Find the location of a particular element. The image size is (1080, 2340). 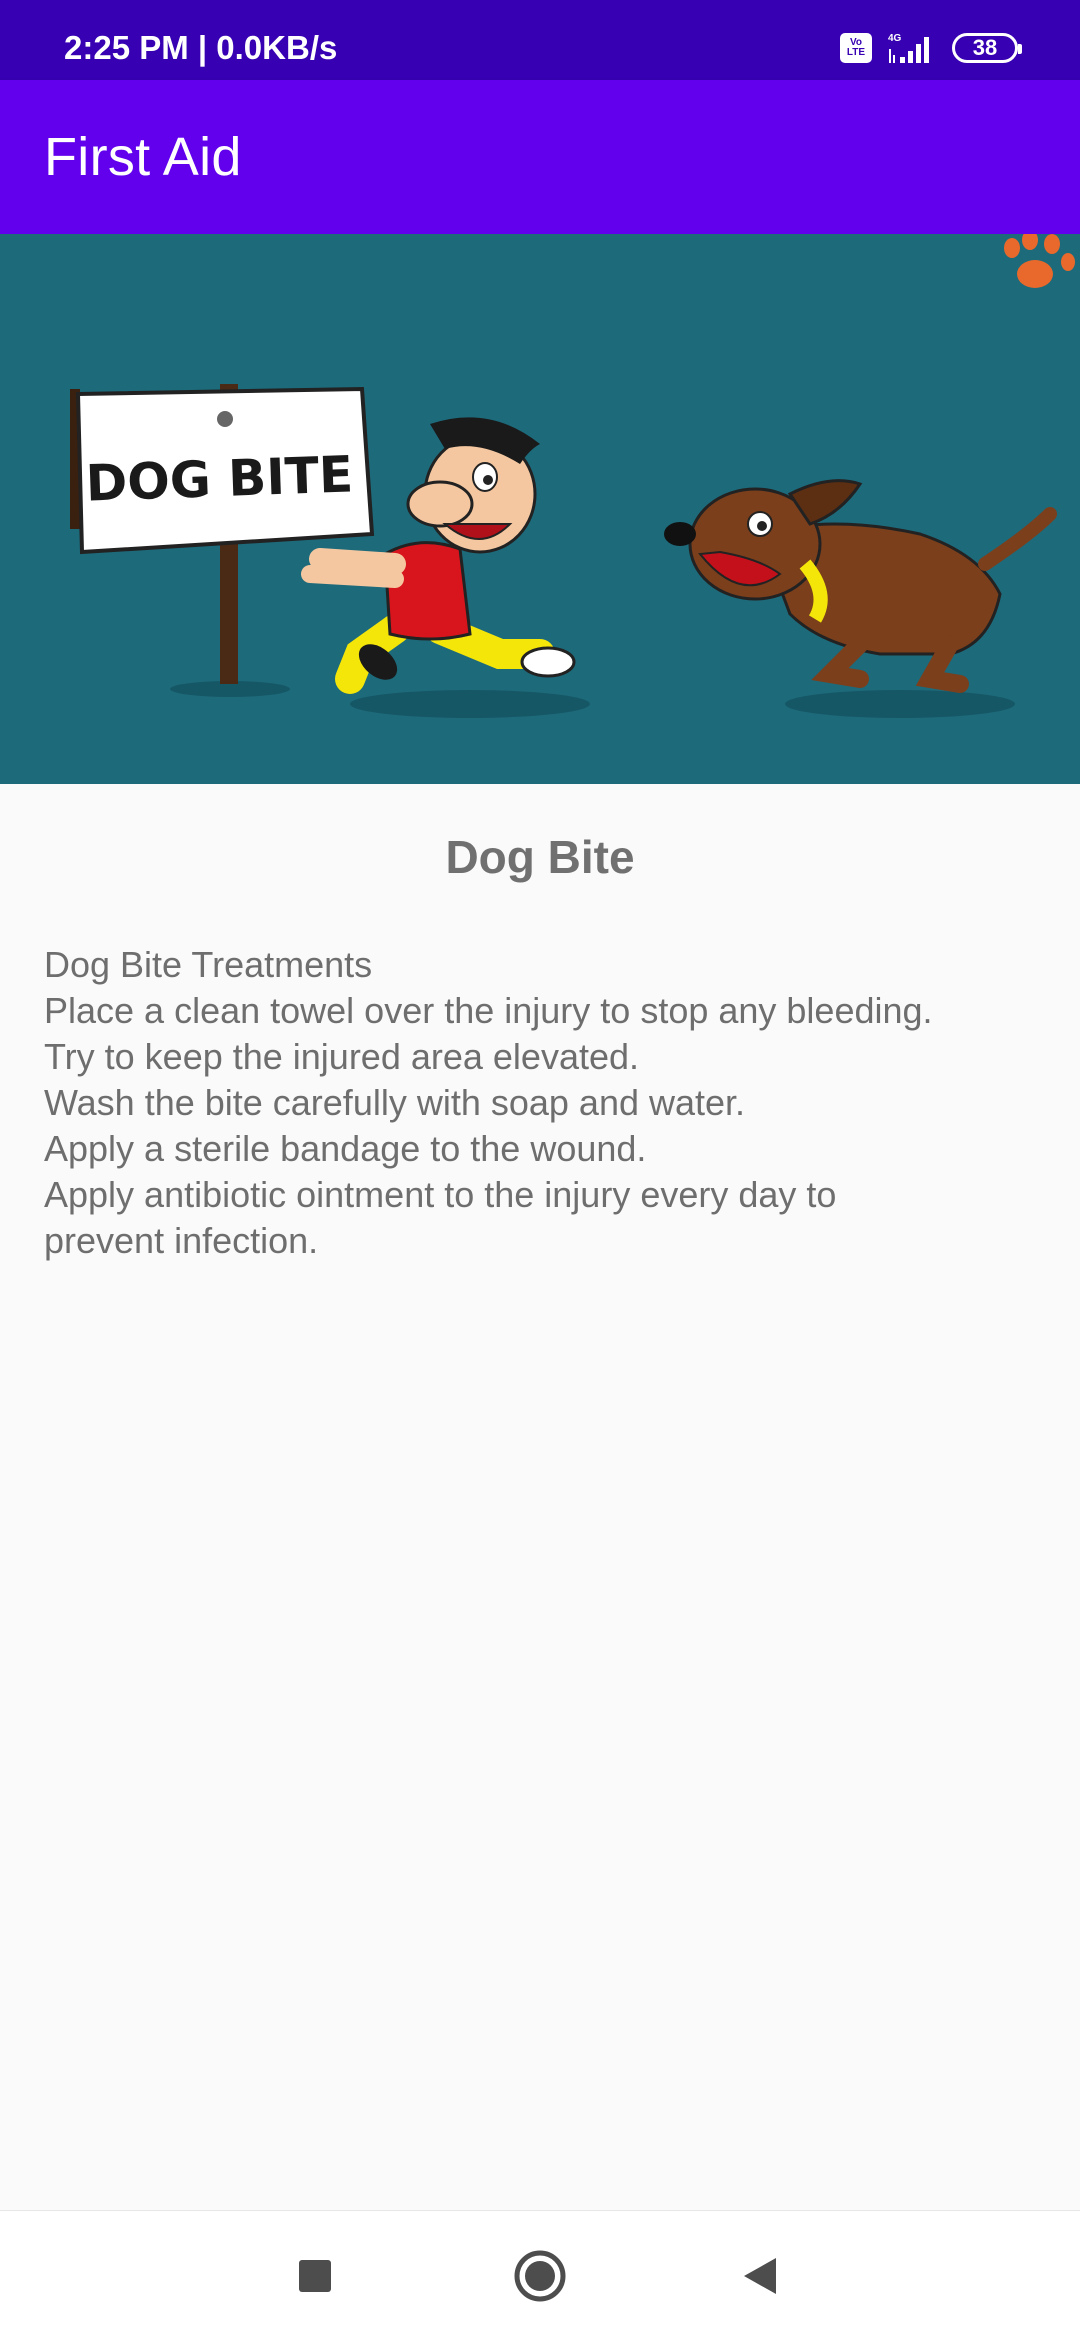

home-button is located at coordinates (540, 2275).